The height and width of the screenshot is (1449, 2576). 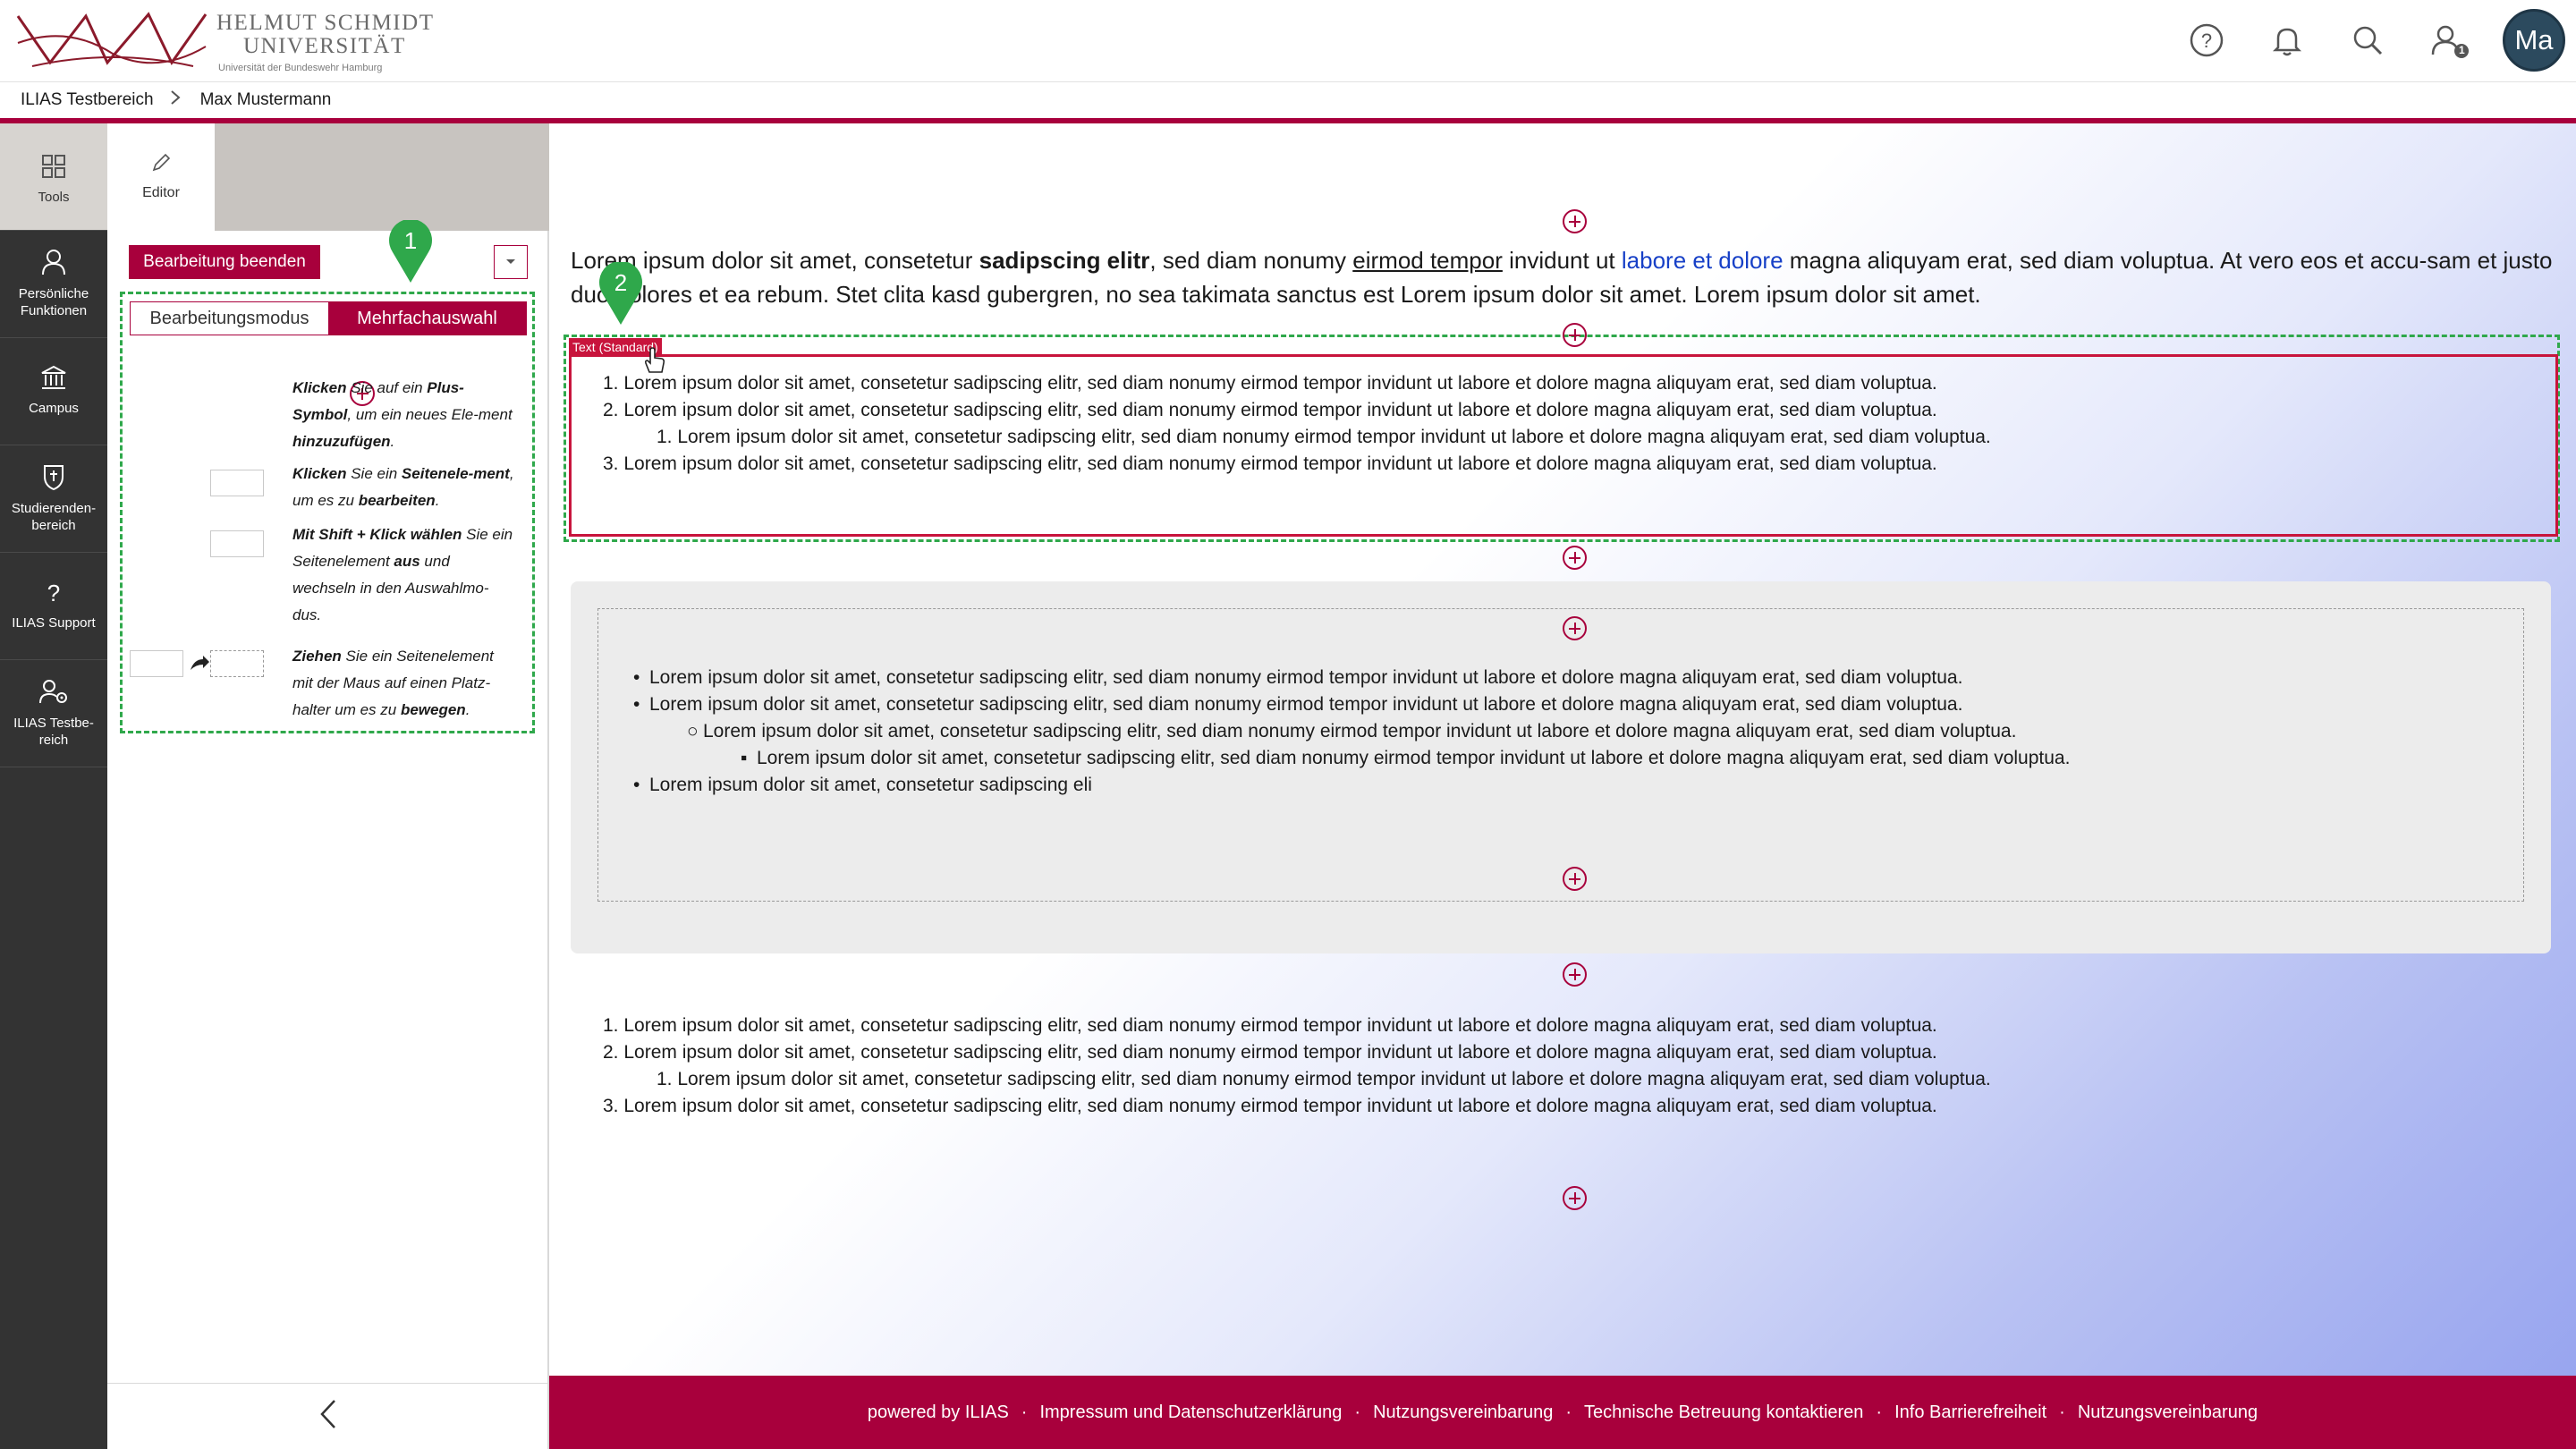 I want to click on mainbar-item-support: ? ILIAS Support, so click(x=53, y=606).